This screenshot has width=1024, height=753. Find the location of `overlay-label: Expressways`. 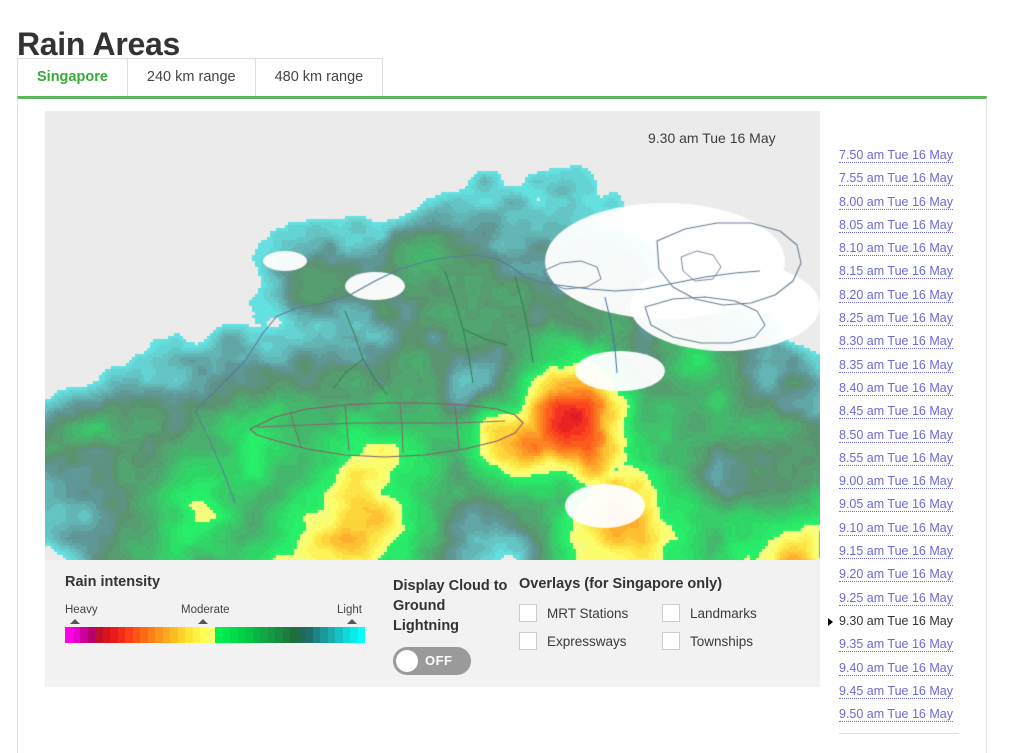

overlay-label: Expressways is located at coordinates (587, 641).